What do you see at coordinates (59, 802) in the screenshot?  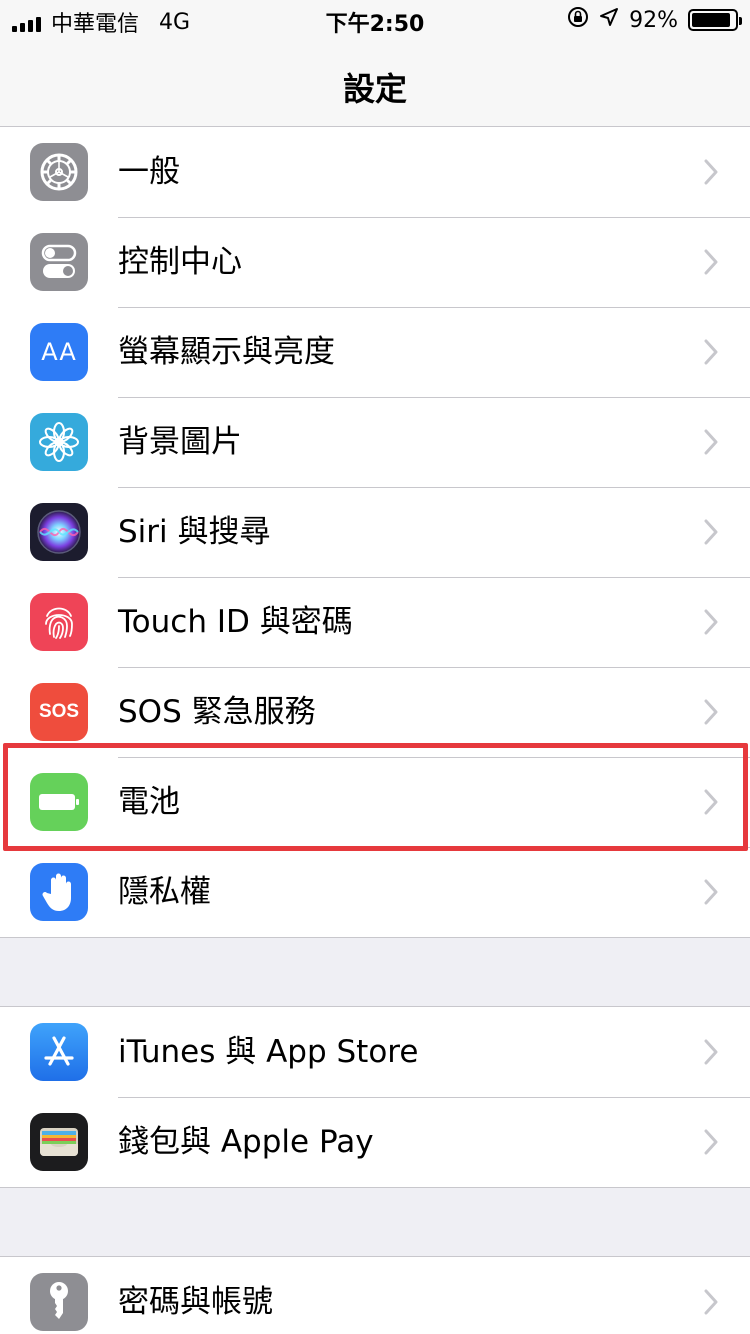 I see `battery-icon` at bounding box center [59, 802].